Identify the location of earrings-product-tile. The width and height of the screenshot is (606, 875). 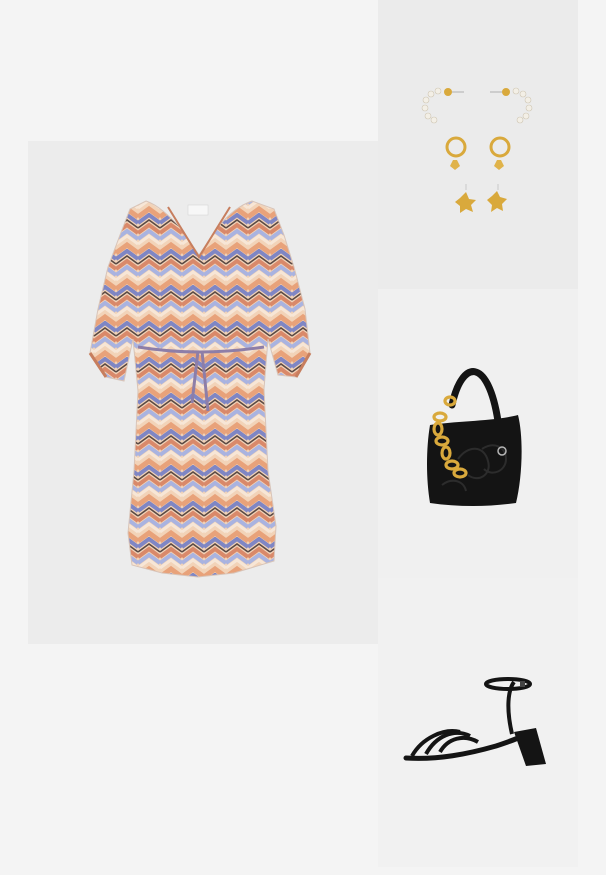
(478, 144).